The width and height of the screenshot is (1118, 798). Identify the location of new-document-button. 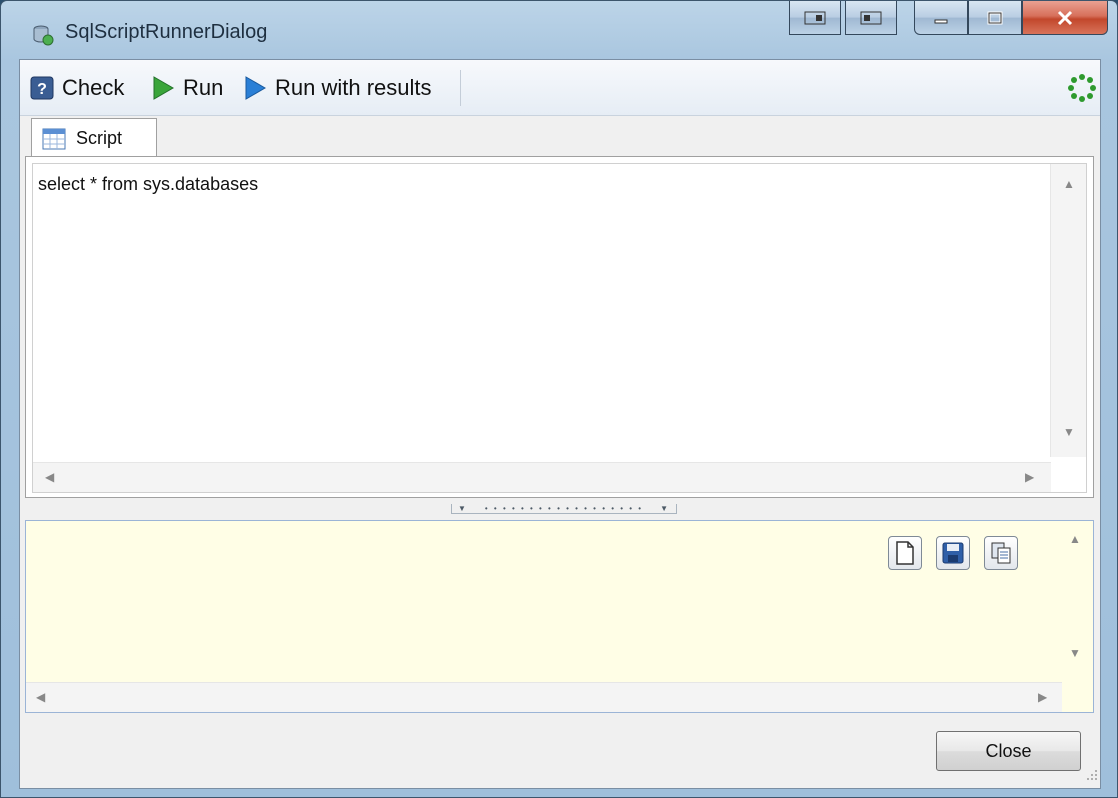
(905, 553).